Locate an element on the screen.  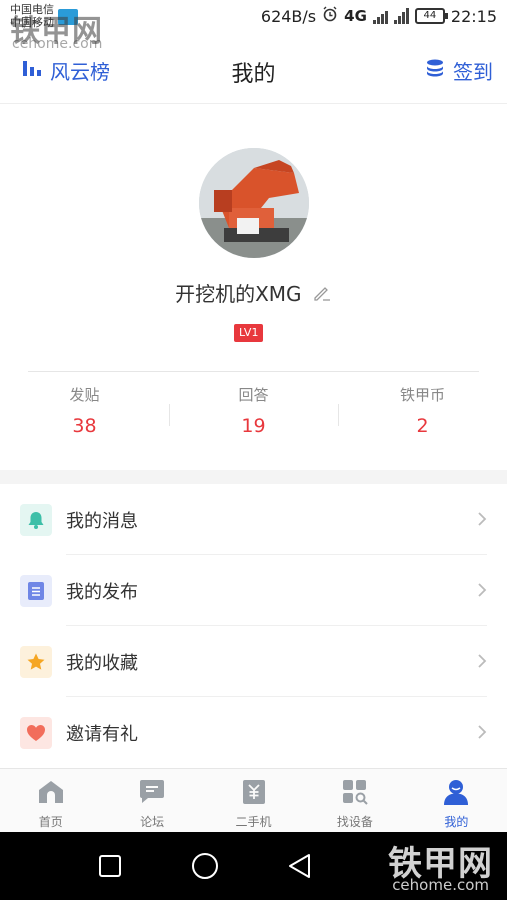
stat-label: 铁甲币 is located at coordinates (422, 395).